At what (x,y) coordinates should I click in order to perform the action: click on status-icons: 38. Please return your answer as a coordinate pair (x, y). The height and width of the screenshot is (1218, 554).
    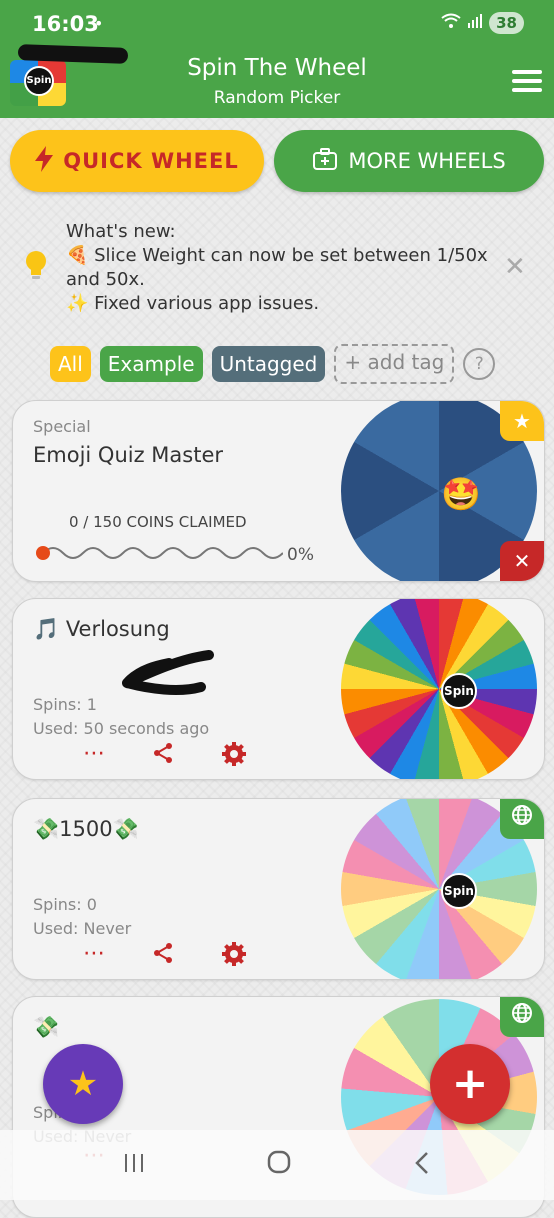
    Looking at the image, I should click on (482, 23).